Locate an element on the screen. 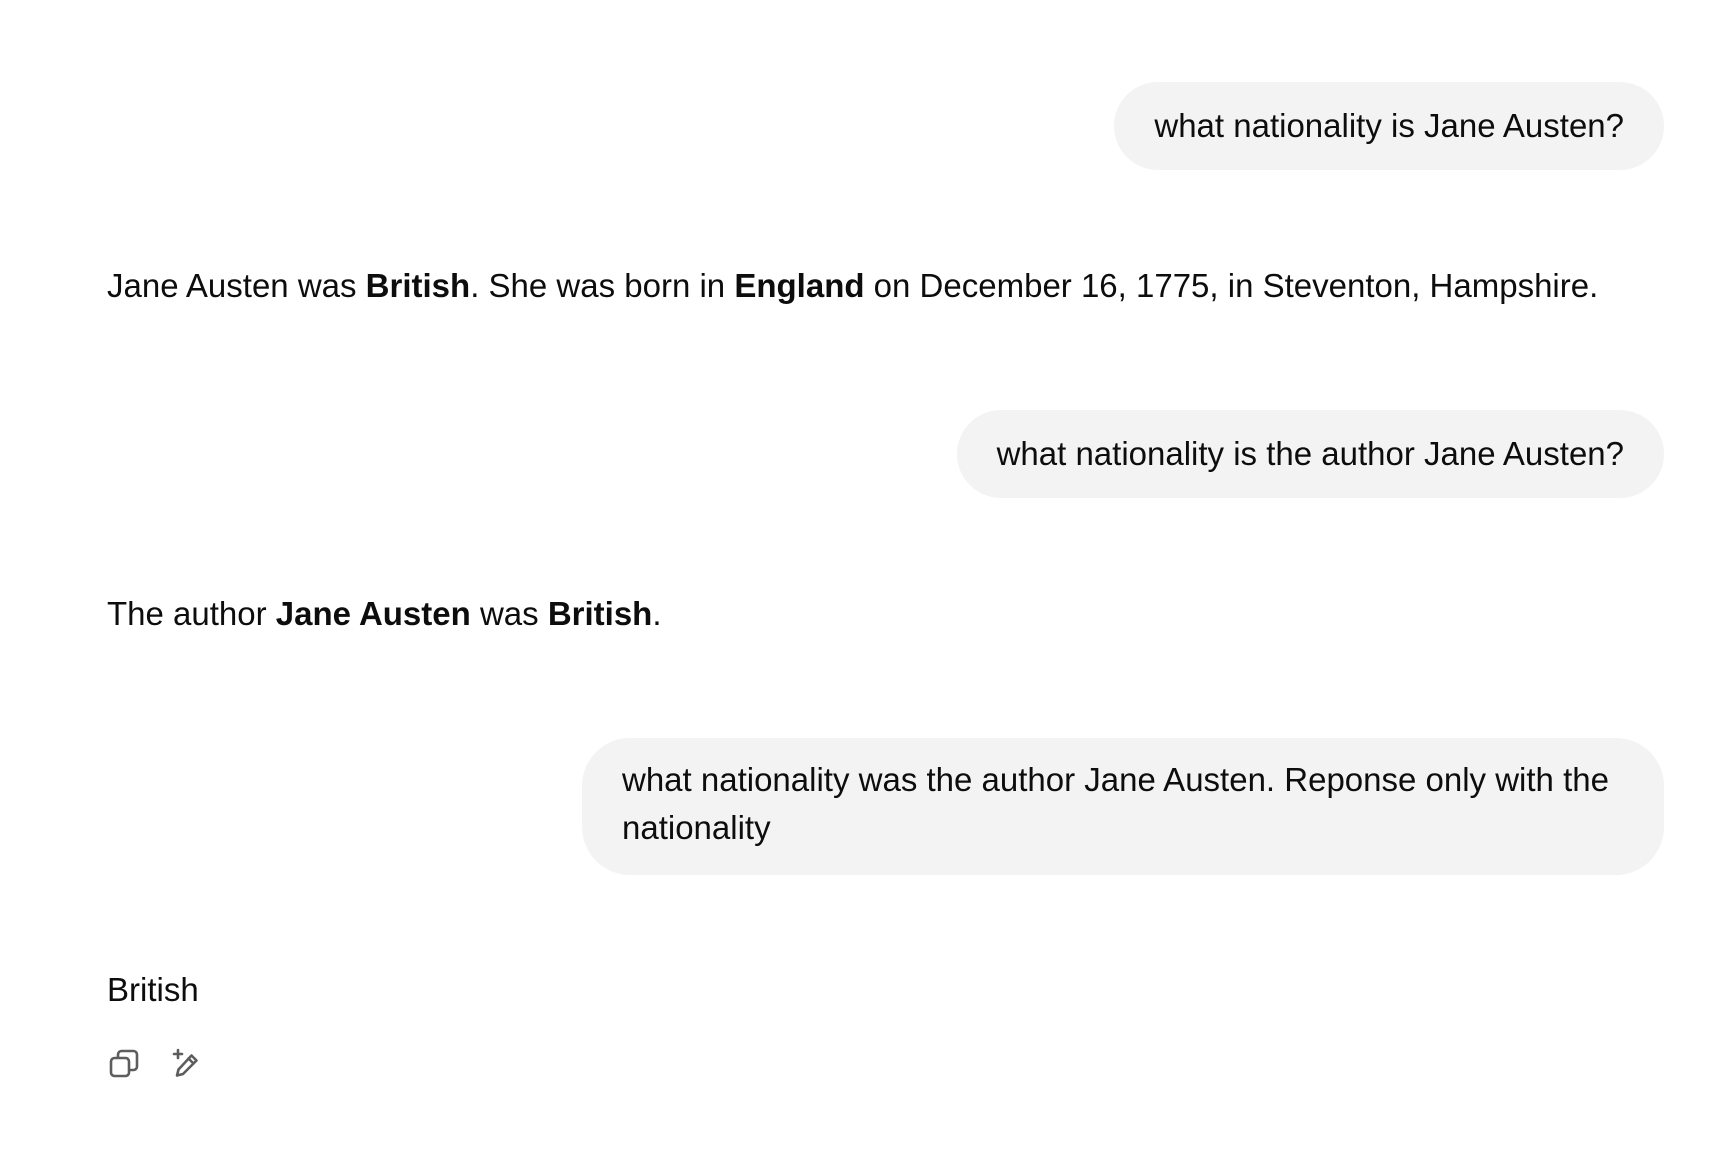  user-message: what nationality is Jane Austen? is located at coordinates (1389, 126).